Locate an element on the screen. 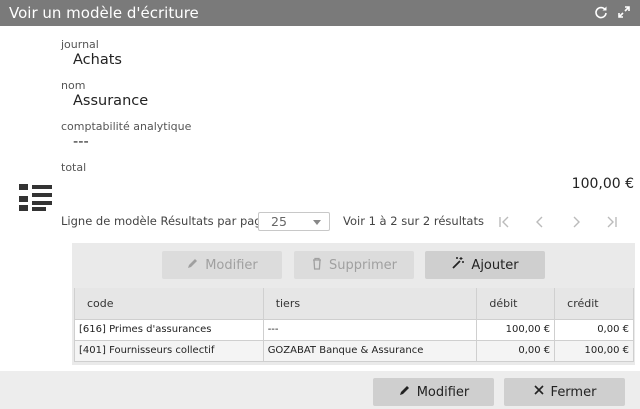  page-size-value: 25 is located at coordinates (279, 221).